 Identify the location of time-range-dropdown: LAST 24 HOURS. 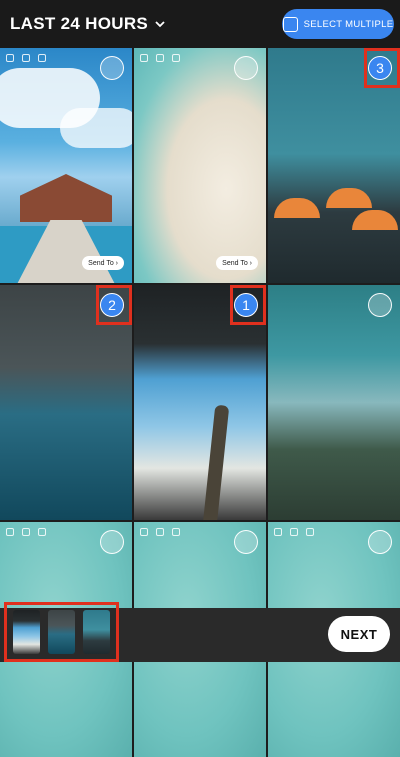
(88, 24).